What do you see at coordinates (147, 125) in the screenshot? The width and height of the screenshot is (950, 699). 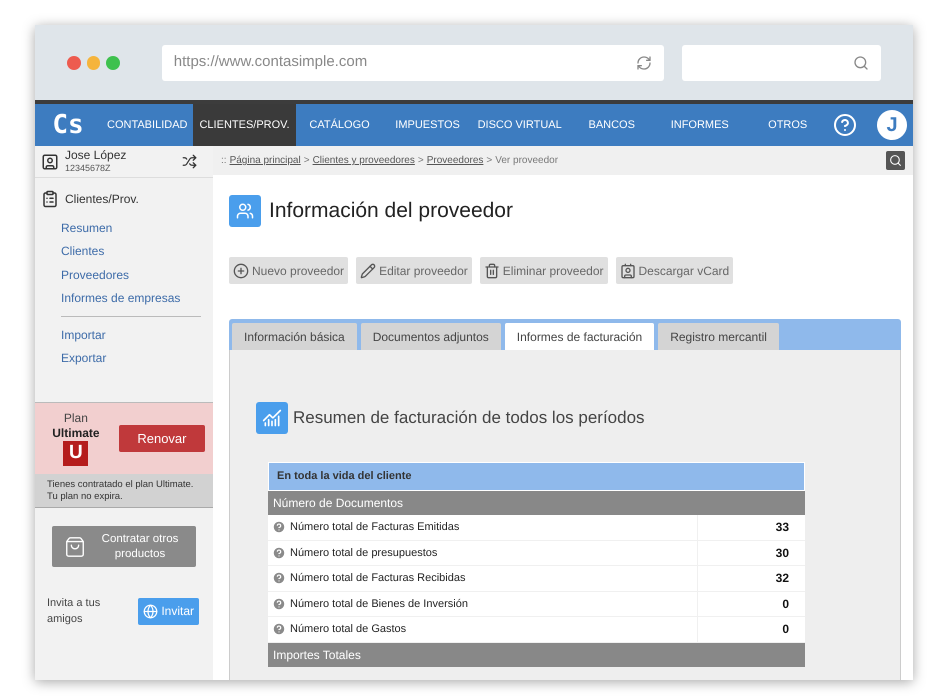 I see `nav-item: CONTABILIDAD` at bounding box center [147, 125].